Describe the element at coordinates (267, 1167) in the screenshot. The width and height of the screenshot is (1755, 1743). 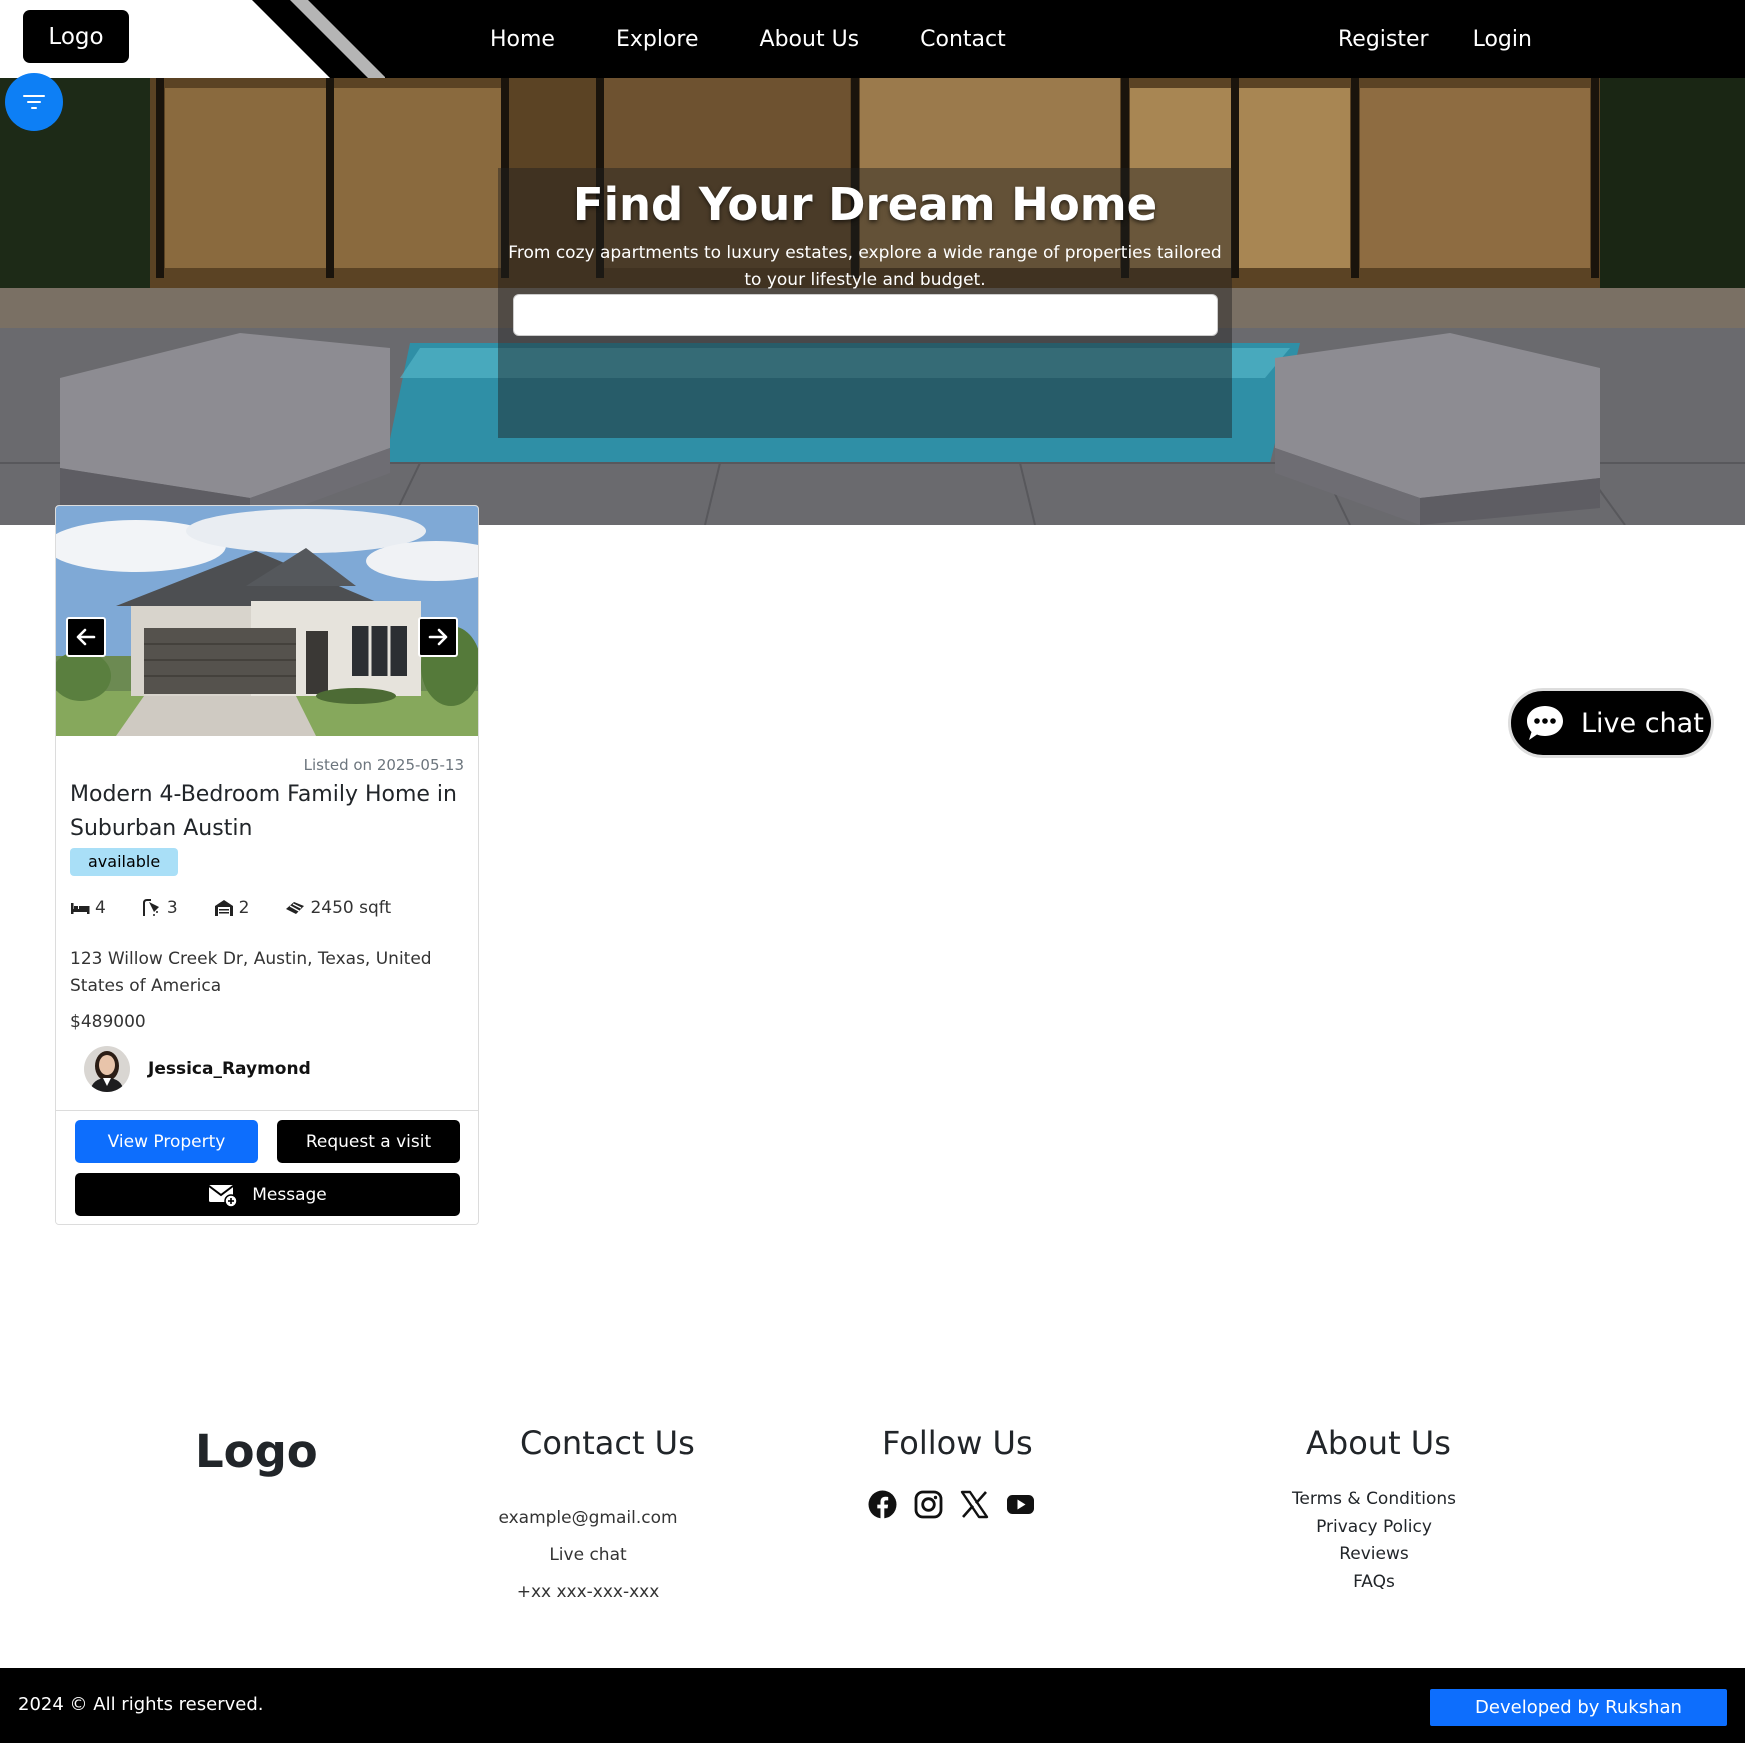
I see `card-actions: View Property Request a visit Message` at that location.